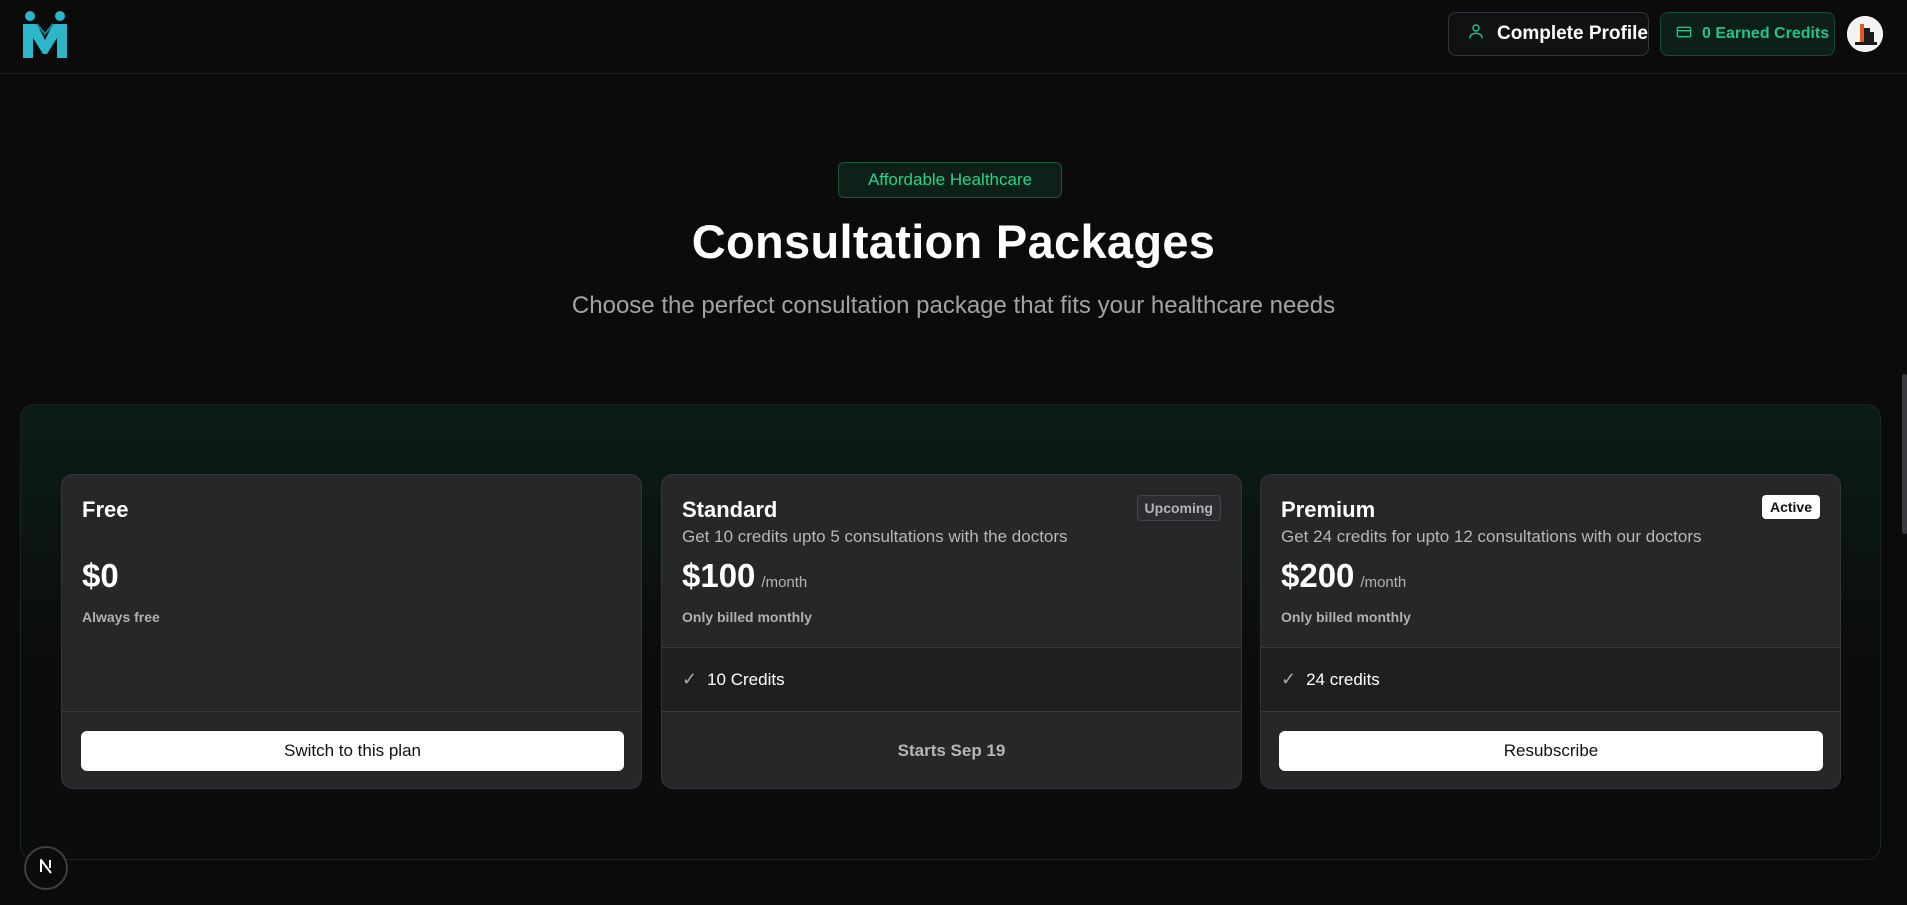  Describe the element at coordinates (1318, 575) in the screenshot. I see `plan-price: $200` at that location.